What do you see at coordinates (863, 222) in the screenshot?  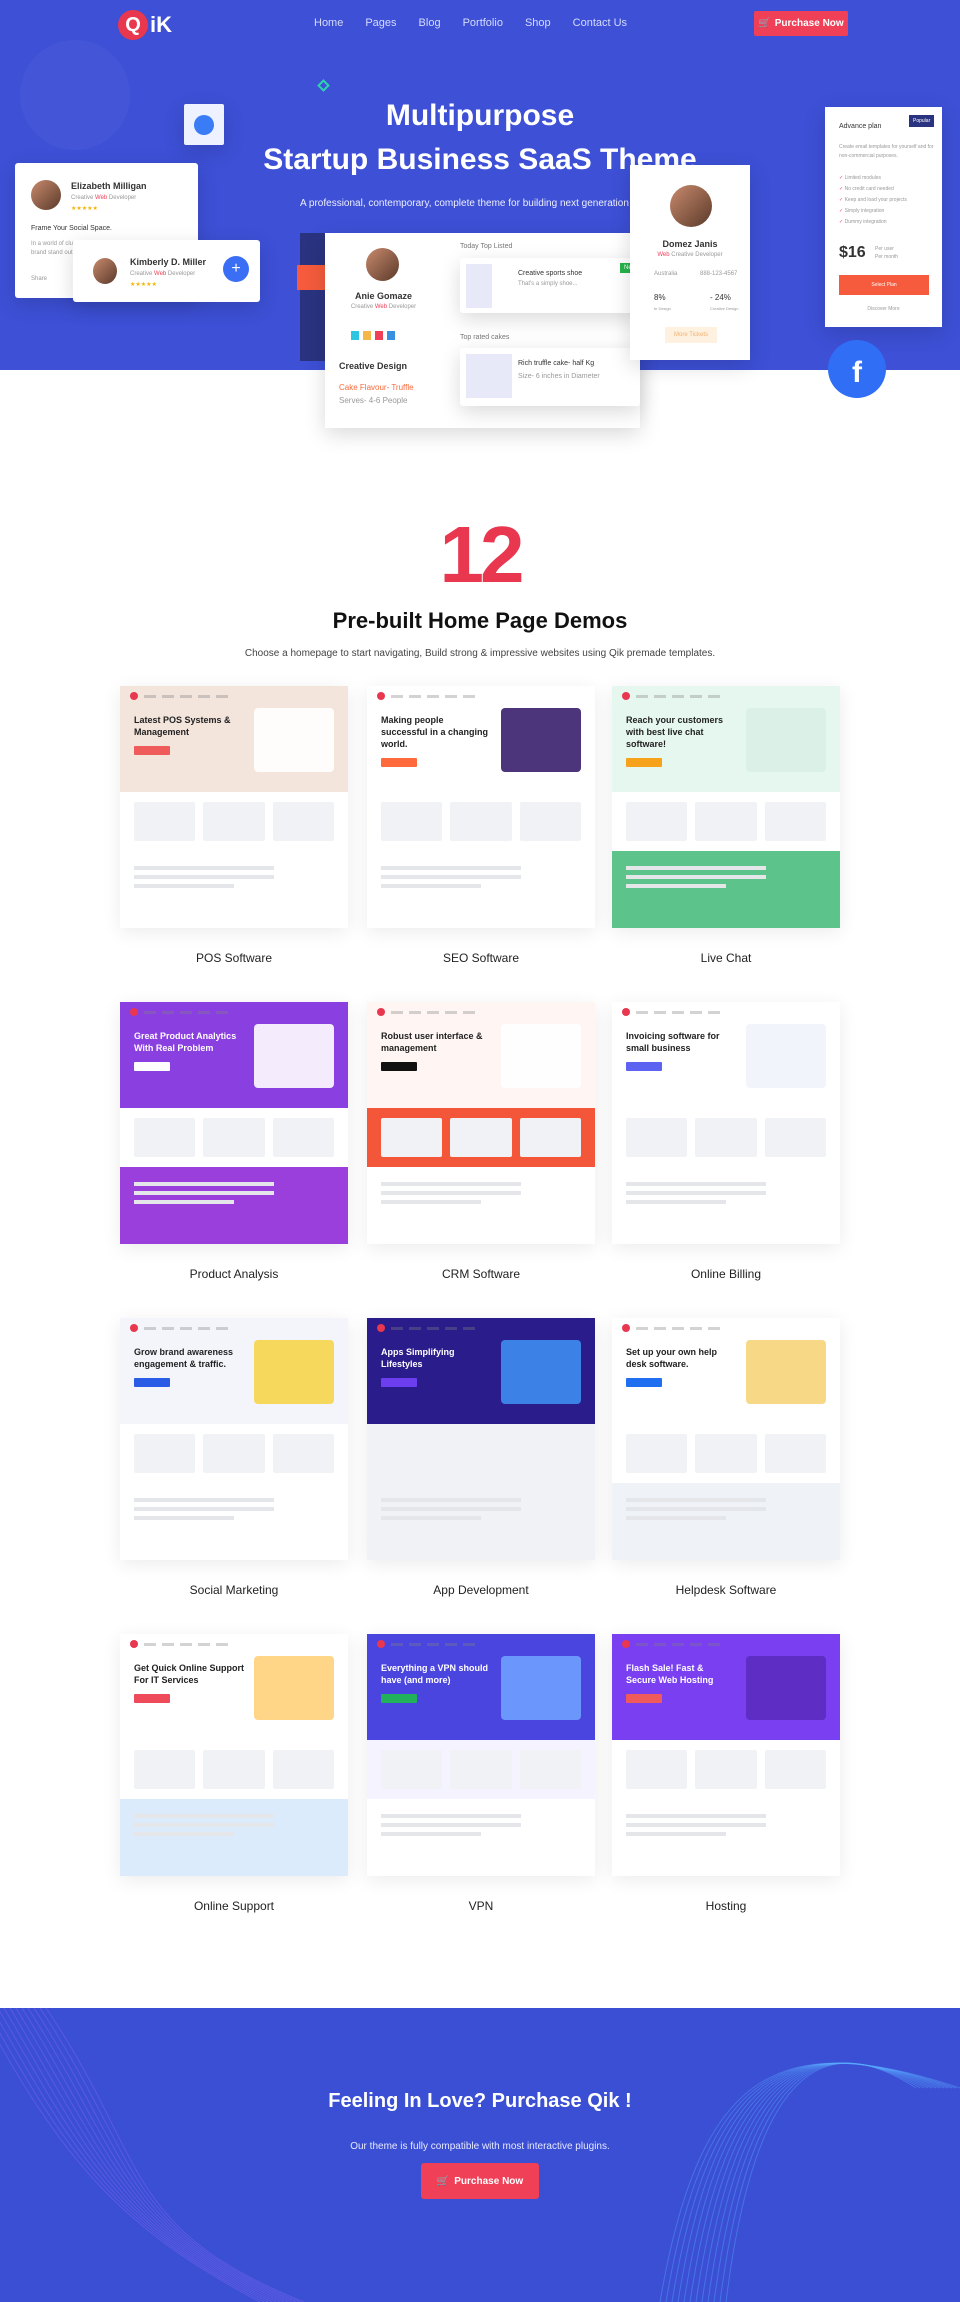 I see `feature-item: ✓ Dummy integration` at bounding box center [863, 222].